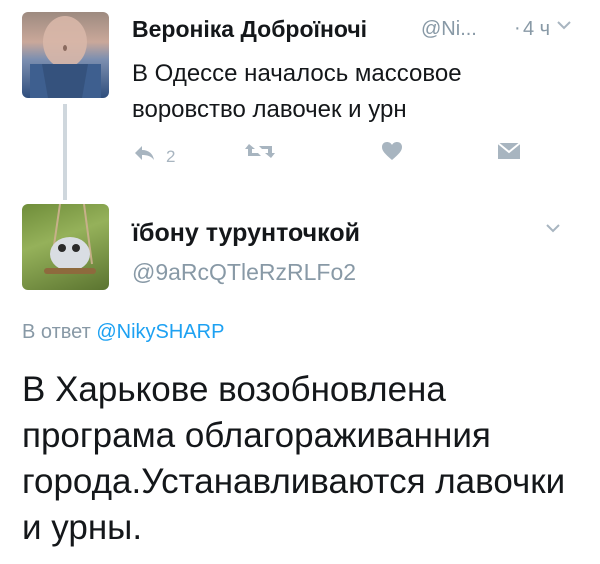 This screenshot has height=564, width=600. I want to click on reply-context: В ответ @NikySHARP, so click(123, 332).